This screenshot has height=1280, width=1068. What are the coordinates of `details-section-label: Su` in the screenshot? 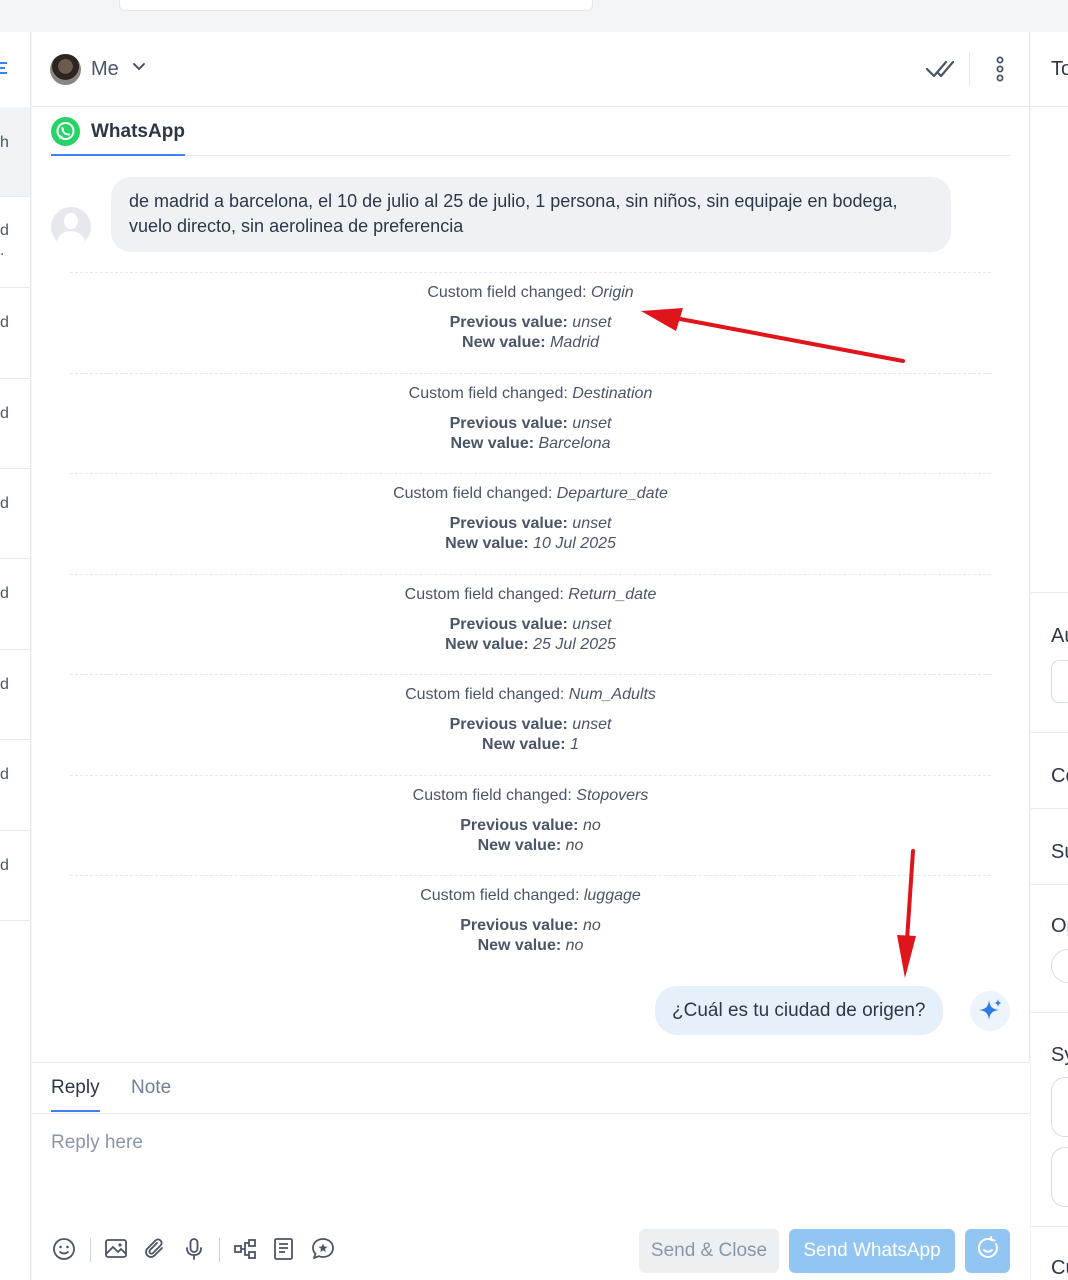 It's located at (1059, 852).